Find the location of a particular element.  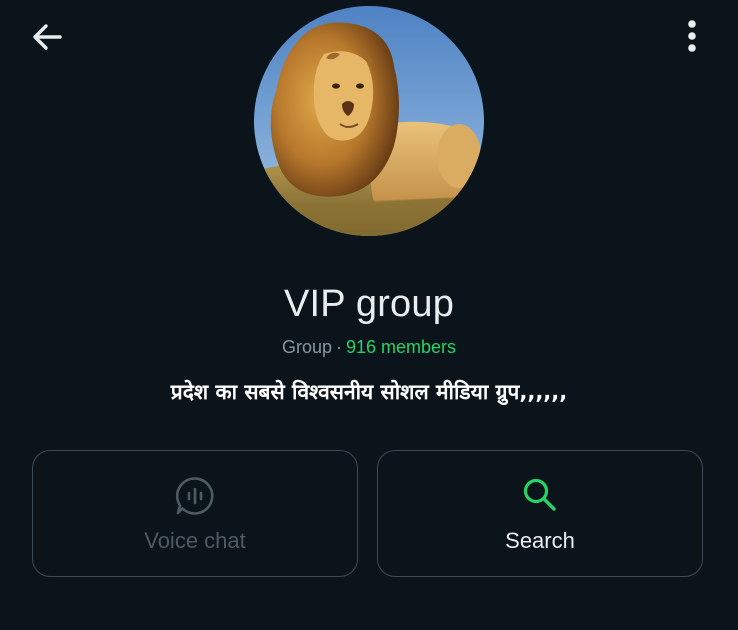

lion-photo is located at coordinates (369, 121).